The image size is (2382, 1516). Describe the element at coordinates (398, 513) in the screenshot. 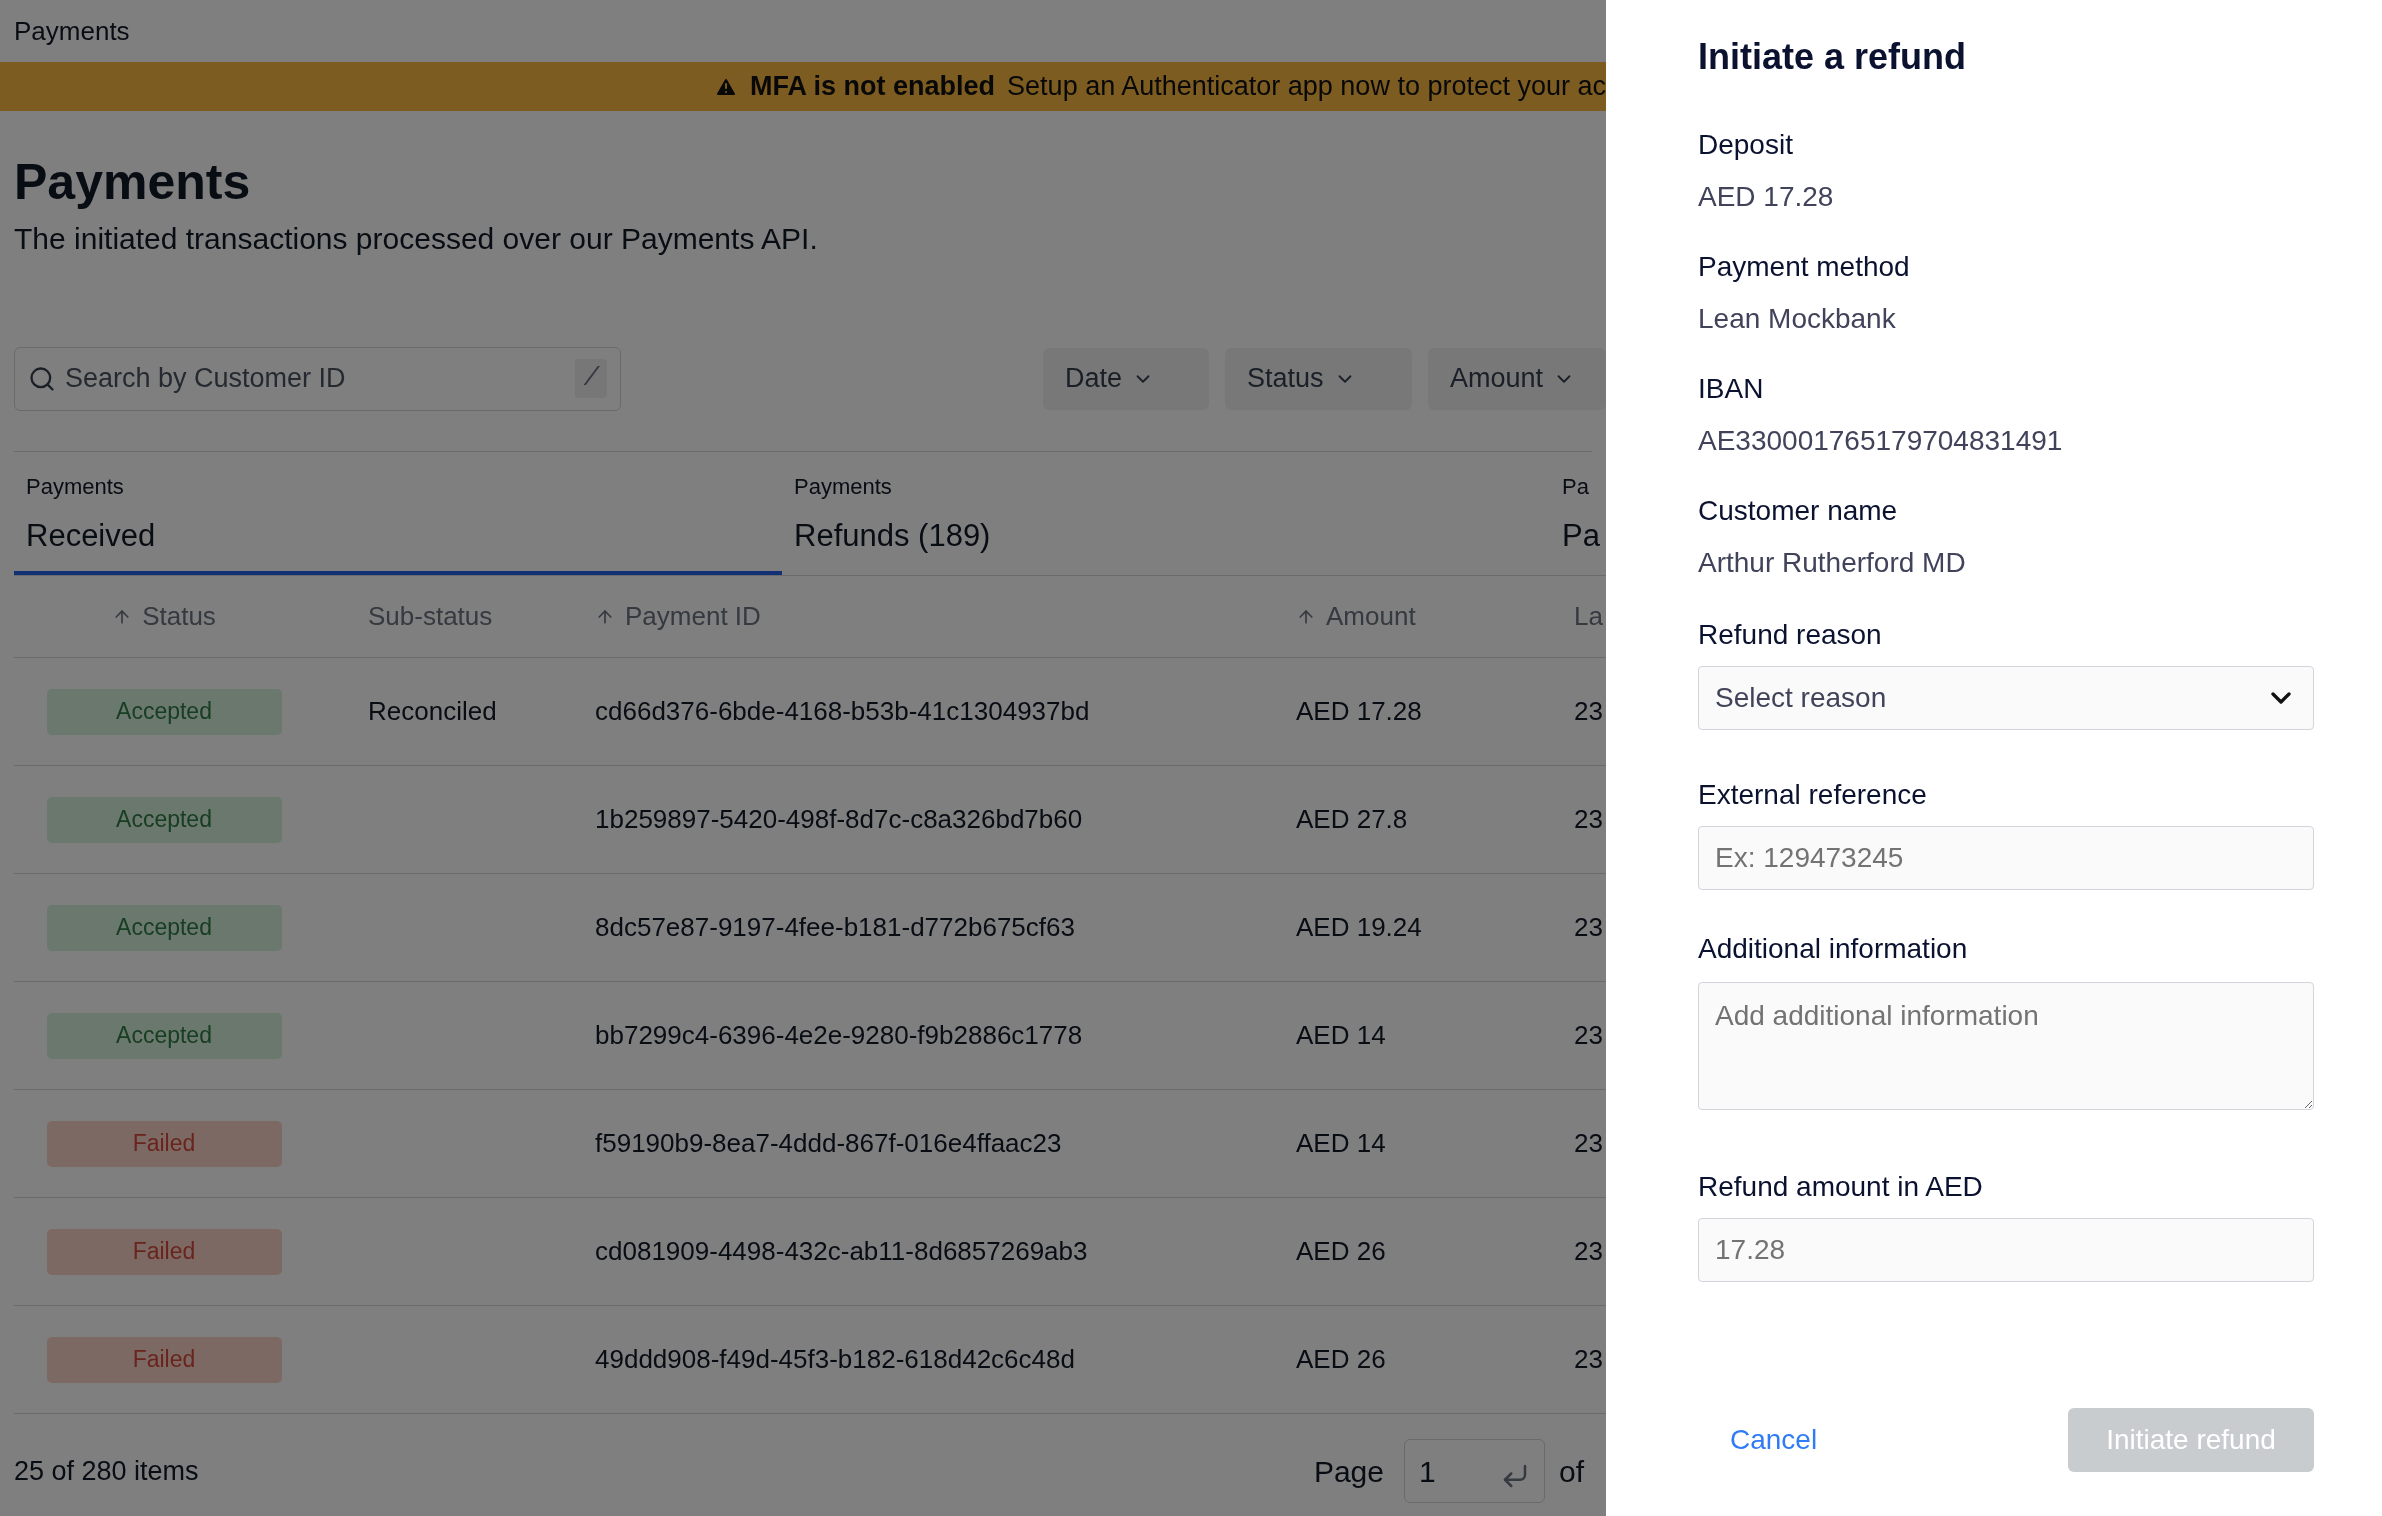

I see `tab: Payments Received` at that location.